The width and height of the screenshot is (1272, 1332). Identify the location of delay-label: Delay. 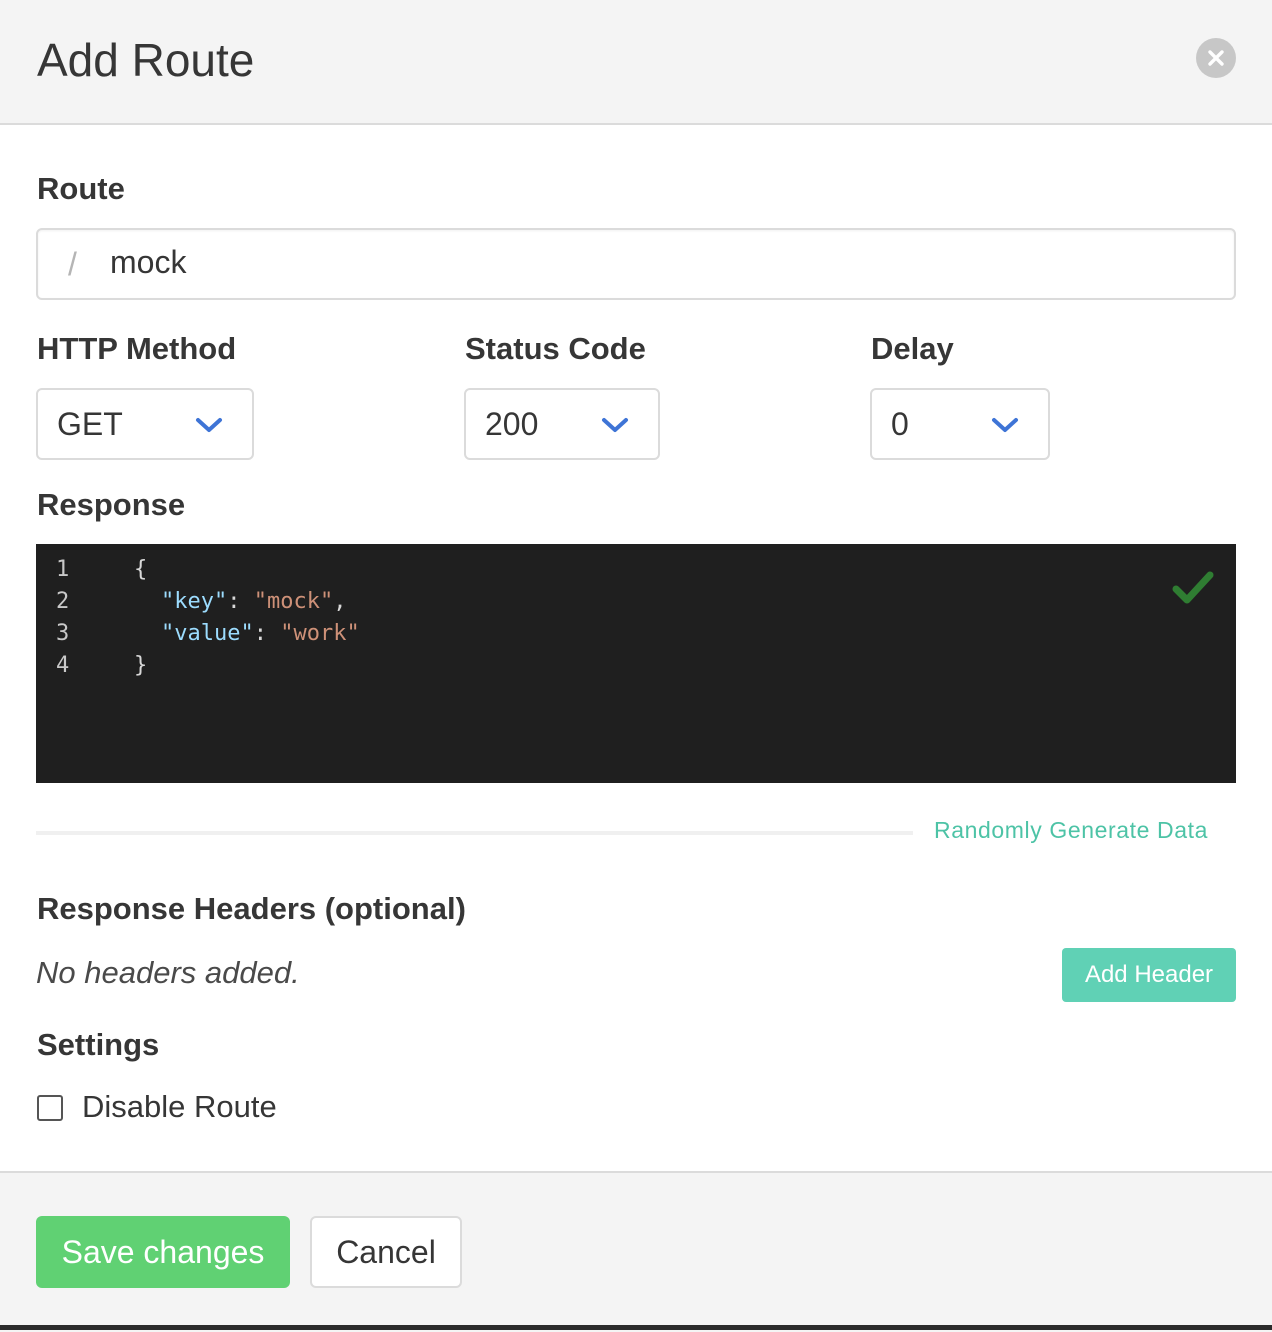
(912, 348).